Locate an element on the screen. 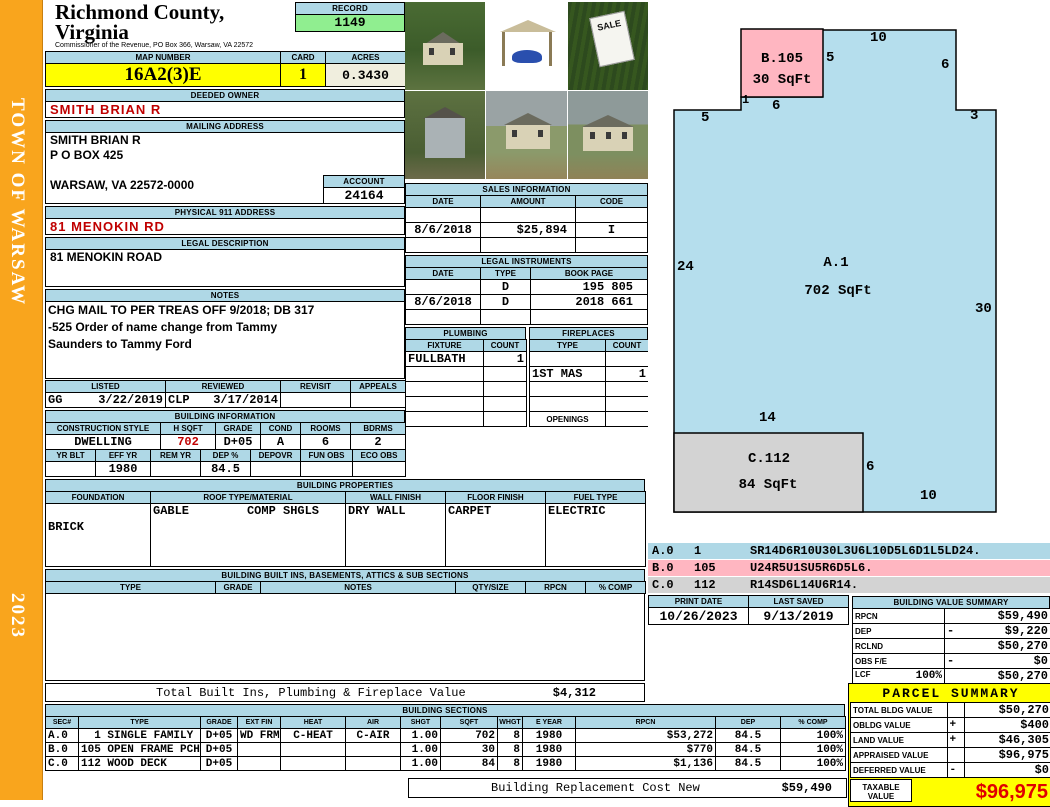  bvs-row: OBS F/E -$0 is located at coordinates (951, 661).